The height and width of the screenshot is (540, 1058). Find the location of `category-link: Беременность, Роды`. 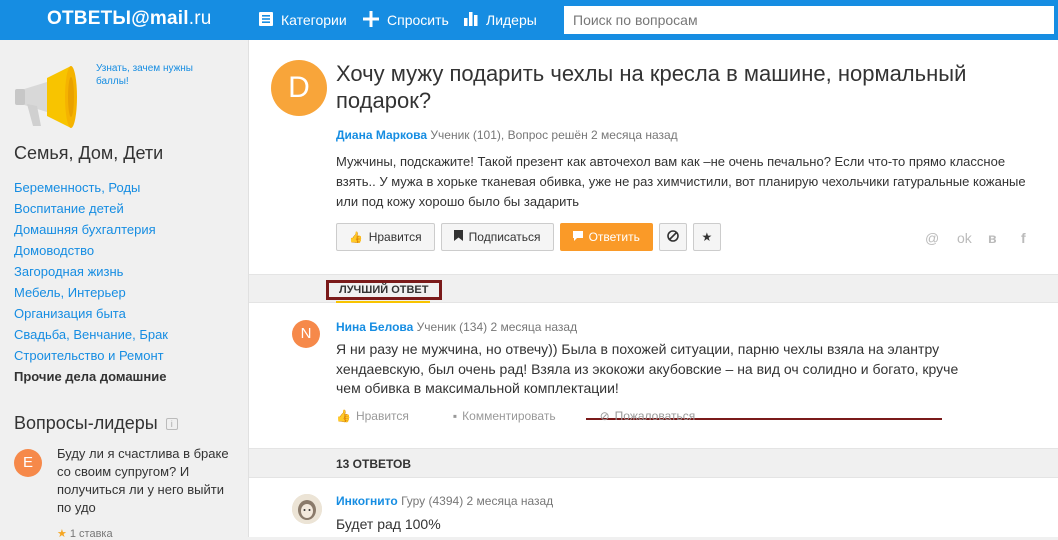

category-link: Беременность, Роды is located at coordinates (91, 187).